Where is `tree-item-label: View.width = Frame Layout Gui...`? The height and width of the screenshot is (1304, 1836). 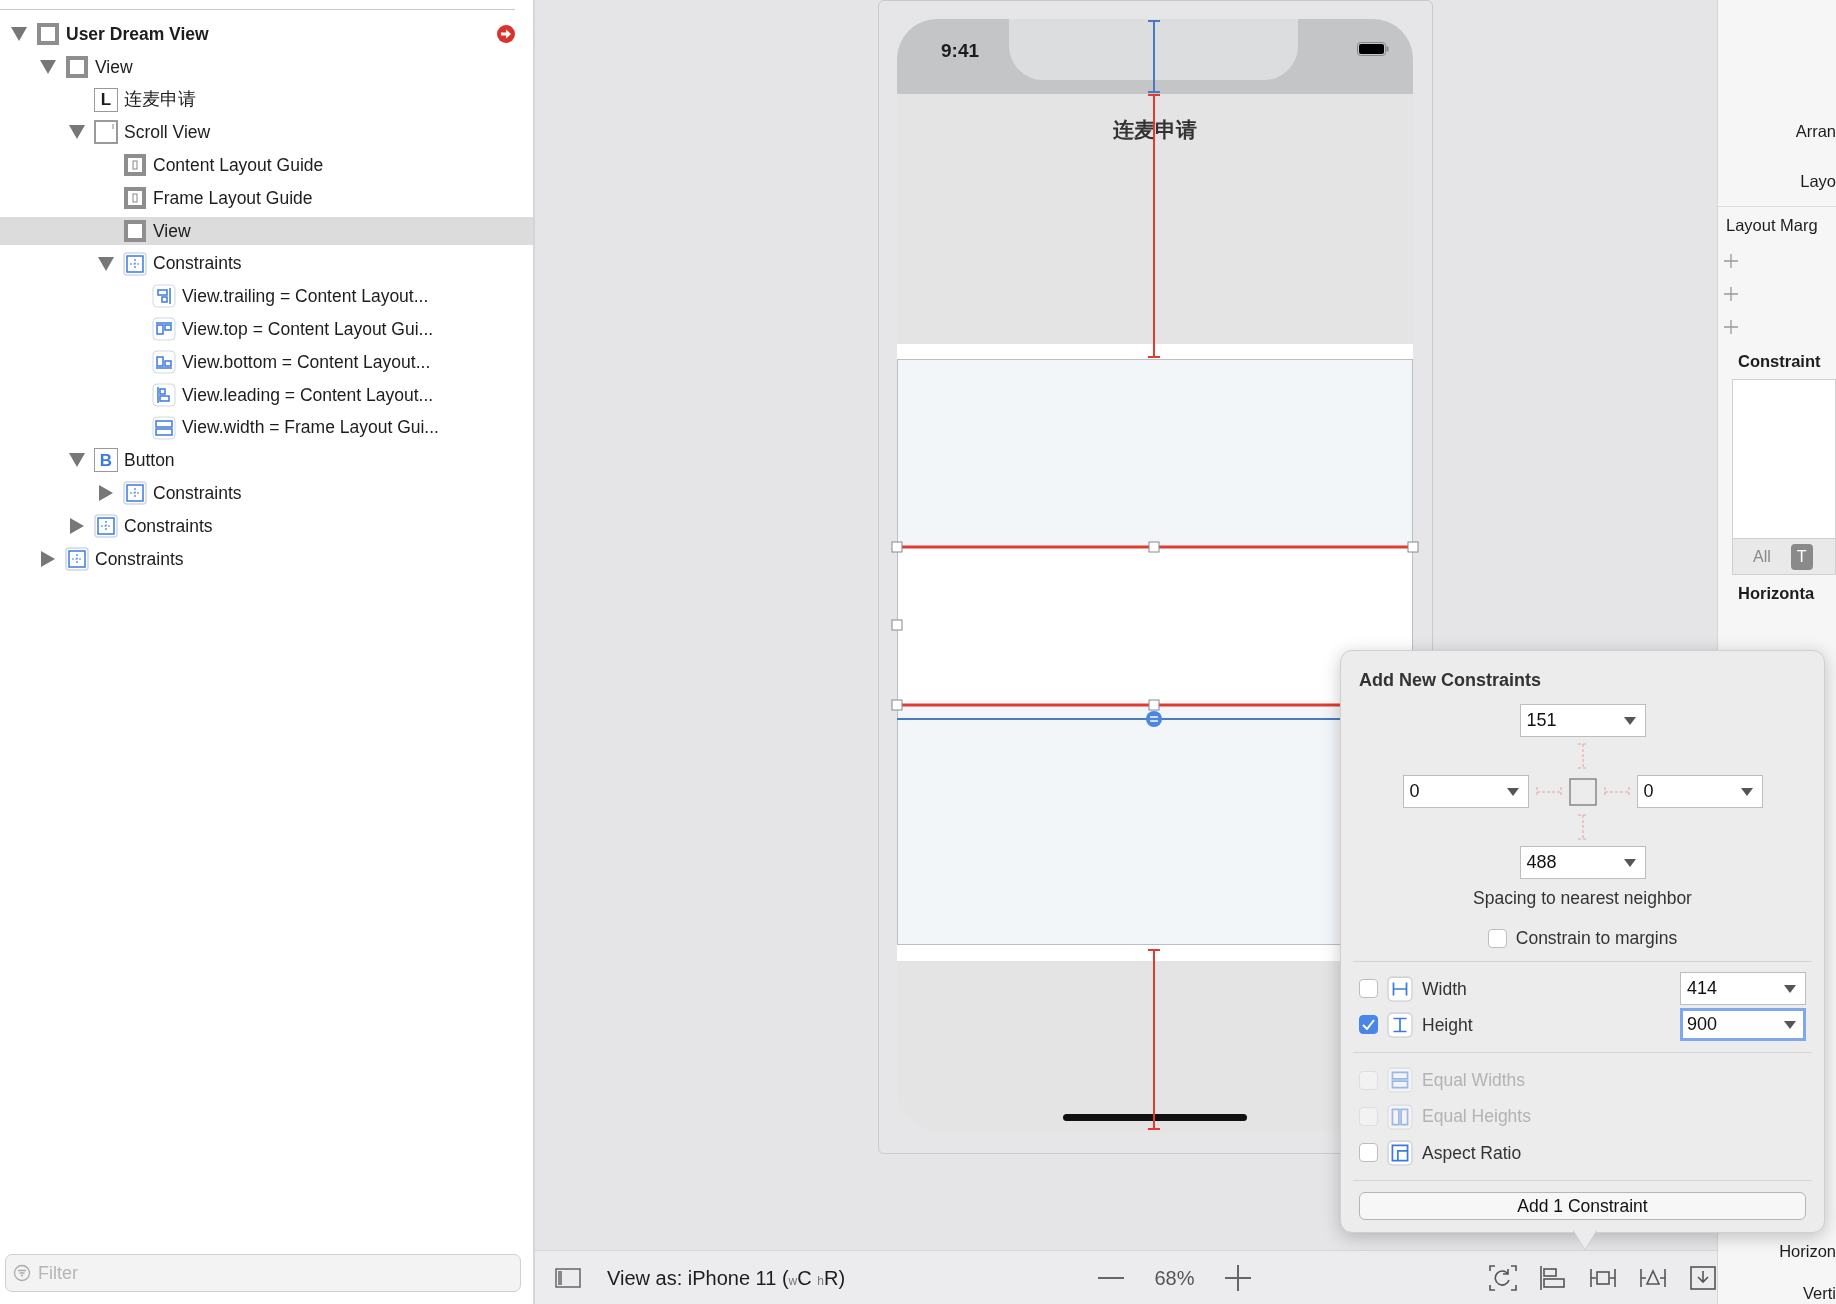
tree-item-label: View.width = Frame Layout Gui... is located at coordinates (310, 427).